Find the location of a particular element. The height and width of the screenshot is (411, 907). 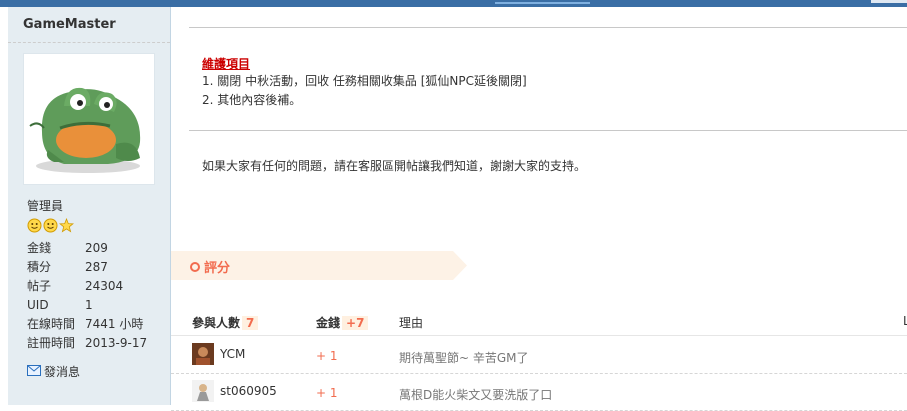

stat-value: 209 is located at coordinates (96, 248).